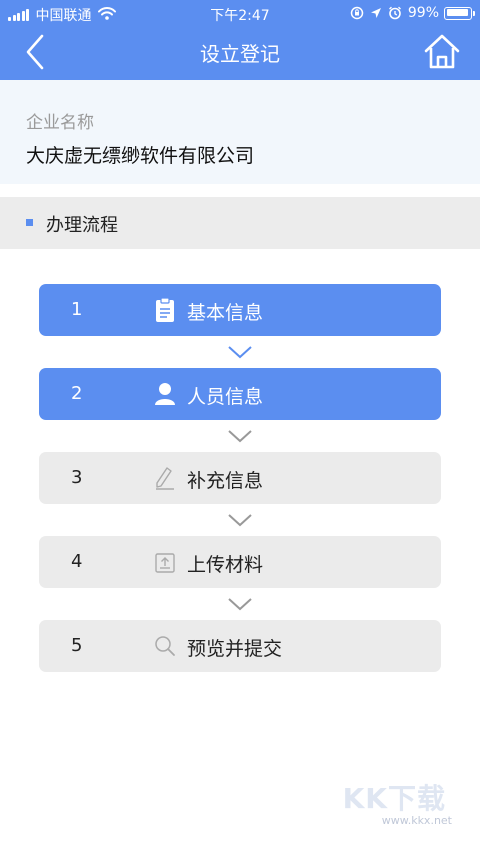 The width and height of the screenshot is (480, 853). I want to click on step-label: 预览并提交, so click(235, 649).